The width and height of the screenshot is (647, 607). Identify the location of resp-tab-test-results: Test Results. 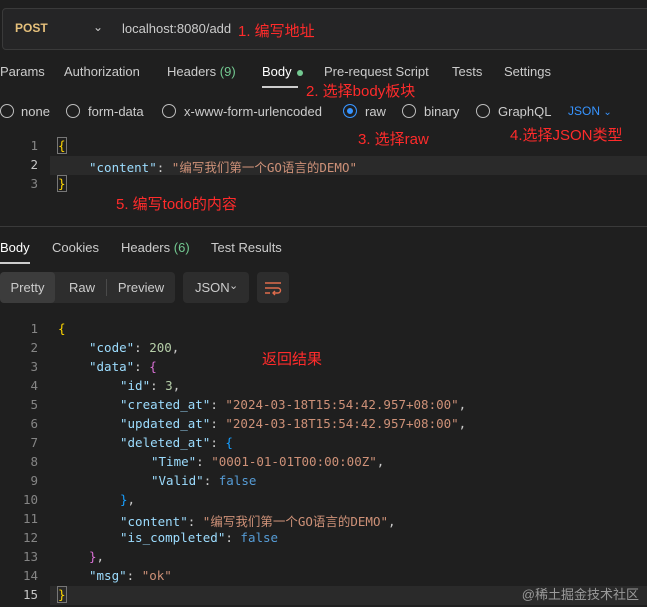
(246, 247).